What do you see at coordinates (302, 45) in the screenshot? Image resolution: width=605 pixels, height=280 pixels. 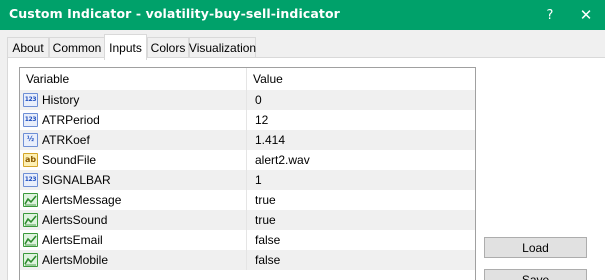 I see `tab-strip: About Common Inputs Colors Visualization` at bounding box center [302, 45].